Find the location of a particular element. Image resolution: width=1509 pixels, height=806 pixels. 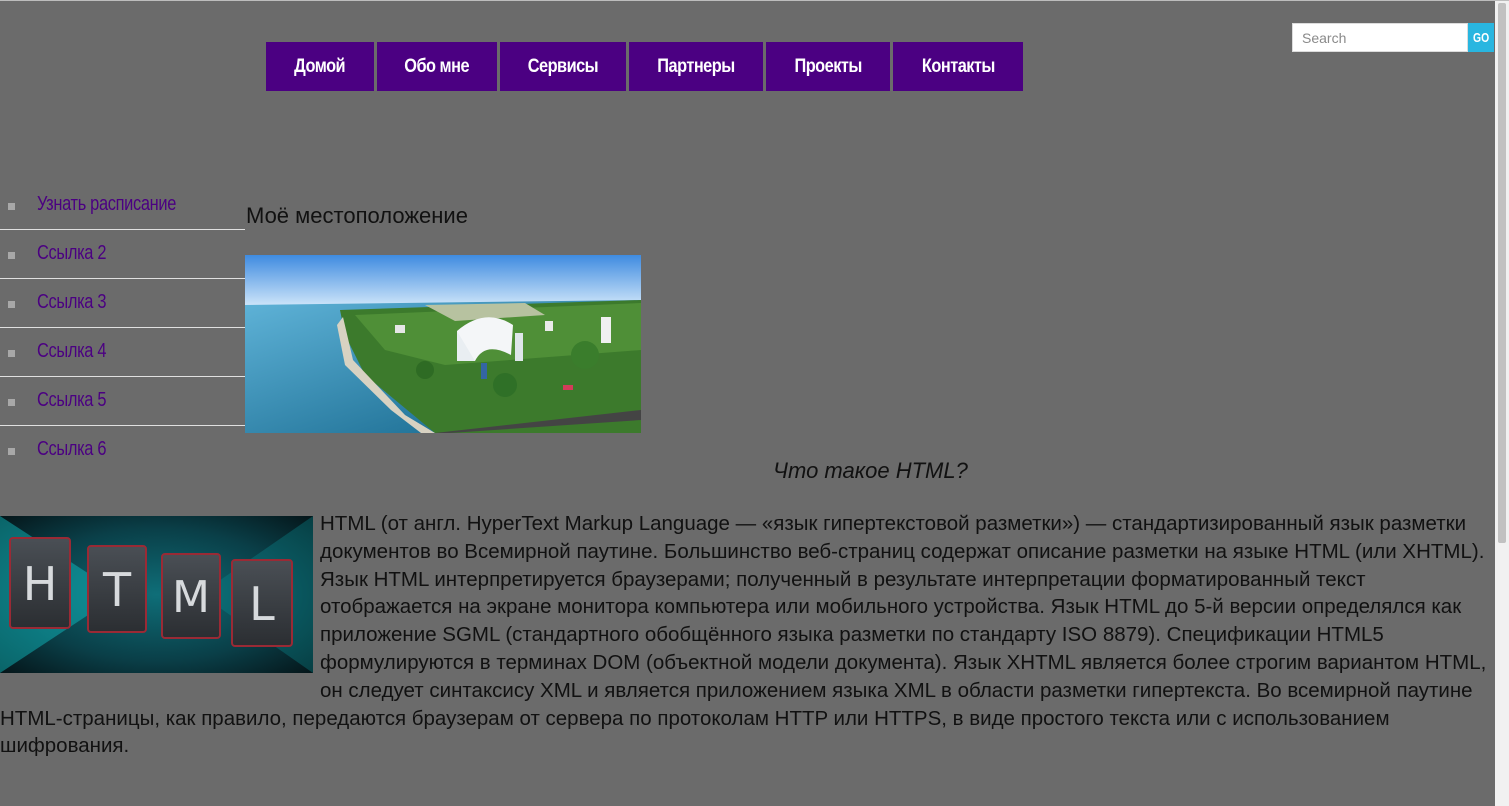

sidebar-item-link-3: Ссылка 3 is located at coordinates (122, 303).